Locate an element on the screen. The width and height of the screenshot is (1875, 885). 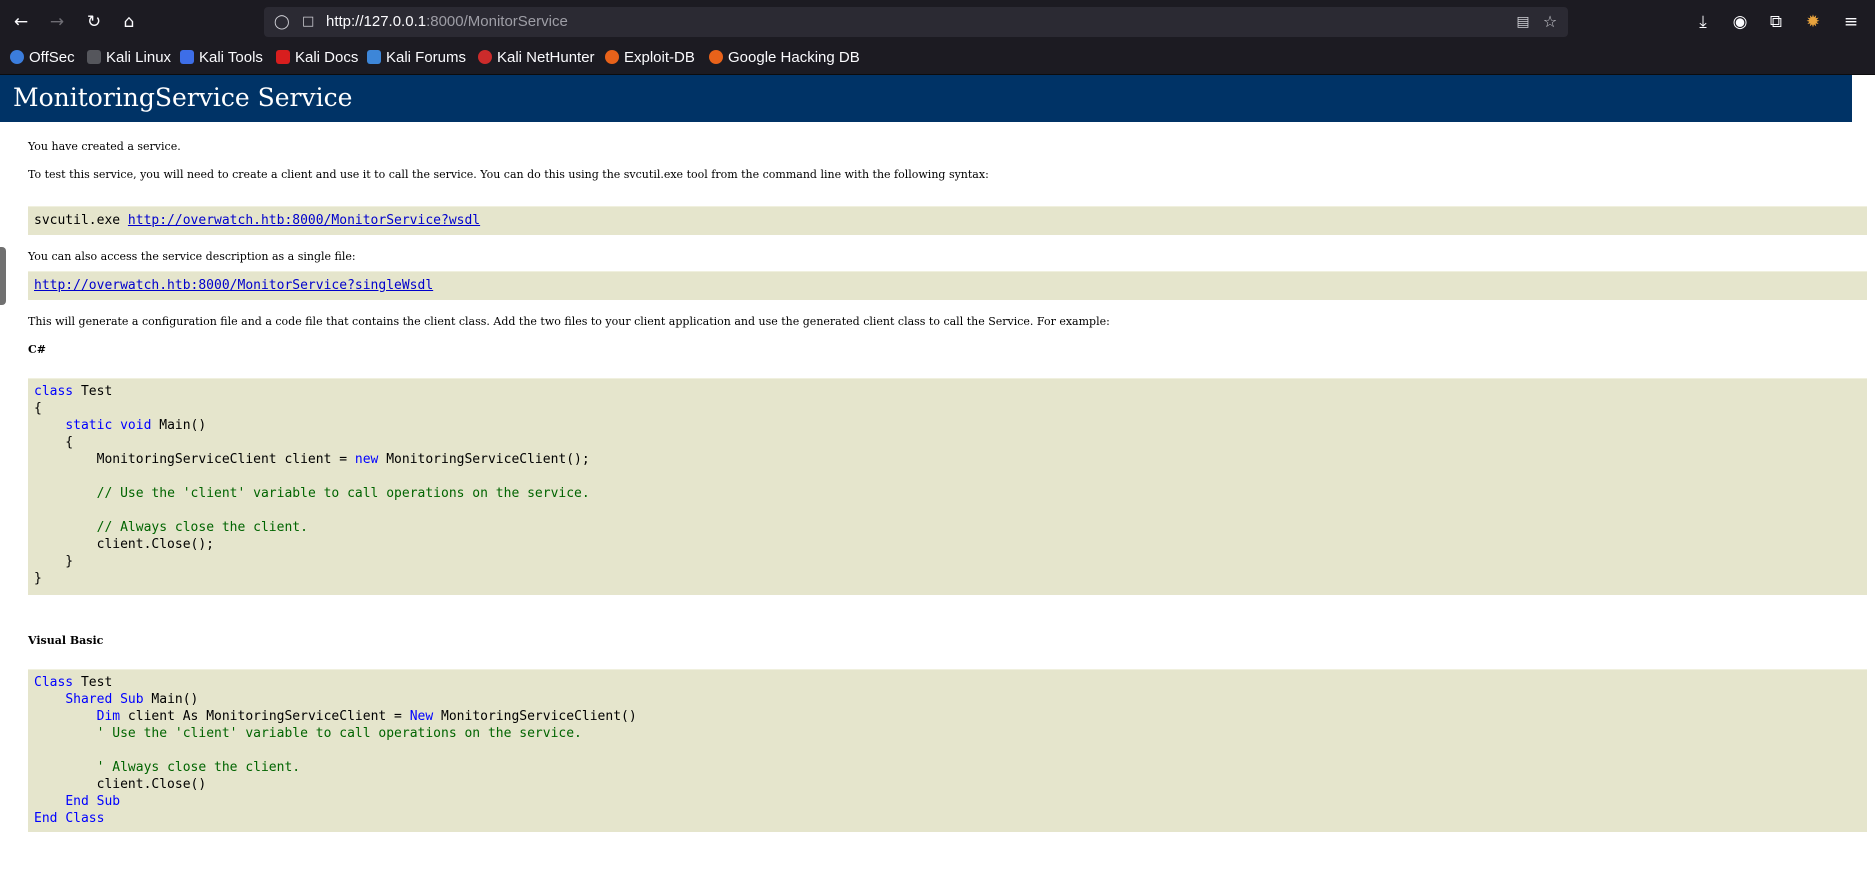
extensions-icon: ⧉ is located at coordinates (1776, 22).